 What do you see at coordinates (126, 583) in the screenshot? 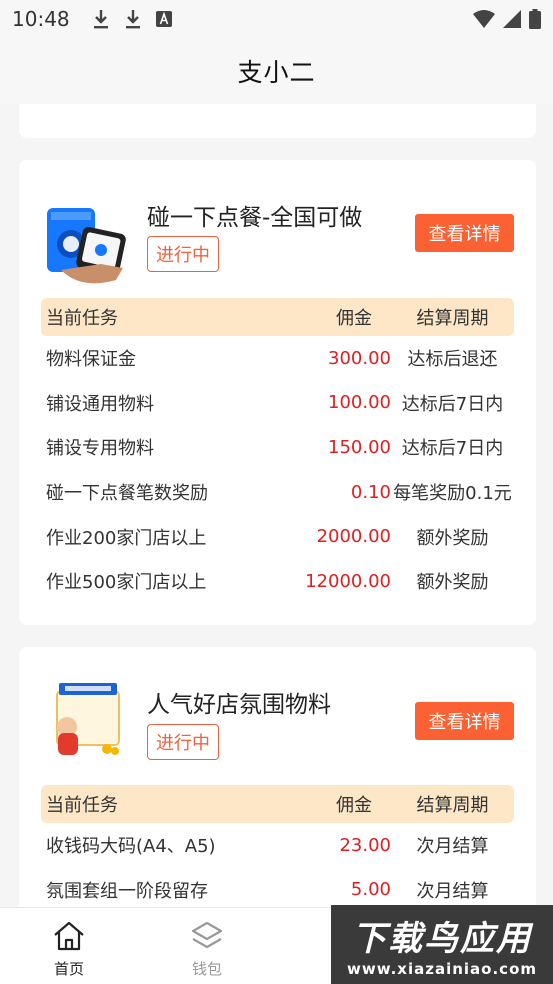
I see `task-name: 作业500家门店以上` at bounding box center [126, 583].